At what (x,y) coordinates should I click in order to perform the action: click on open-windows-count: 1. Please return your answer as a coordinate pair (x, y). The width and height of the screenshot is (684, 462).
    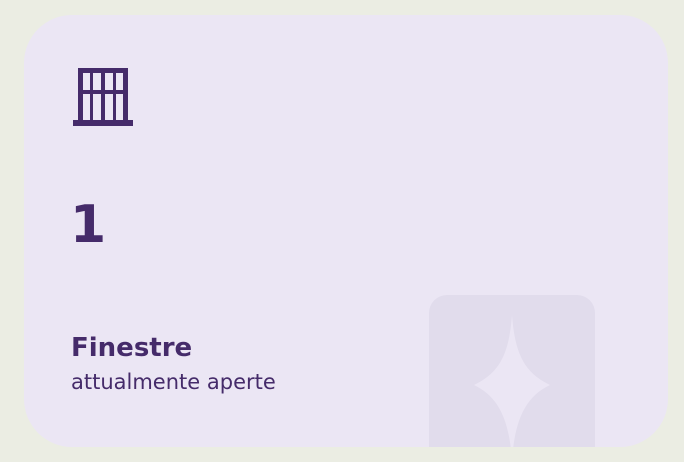
    Looking at the image, I should click on (88, 225).